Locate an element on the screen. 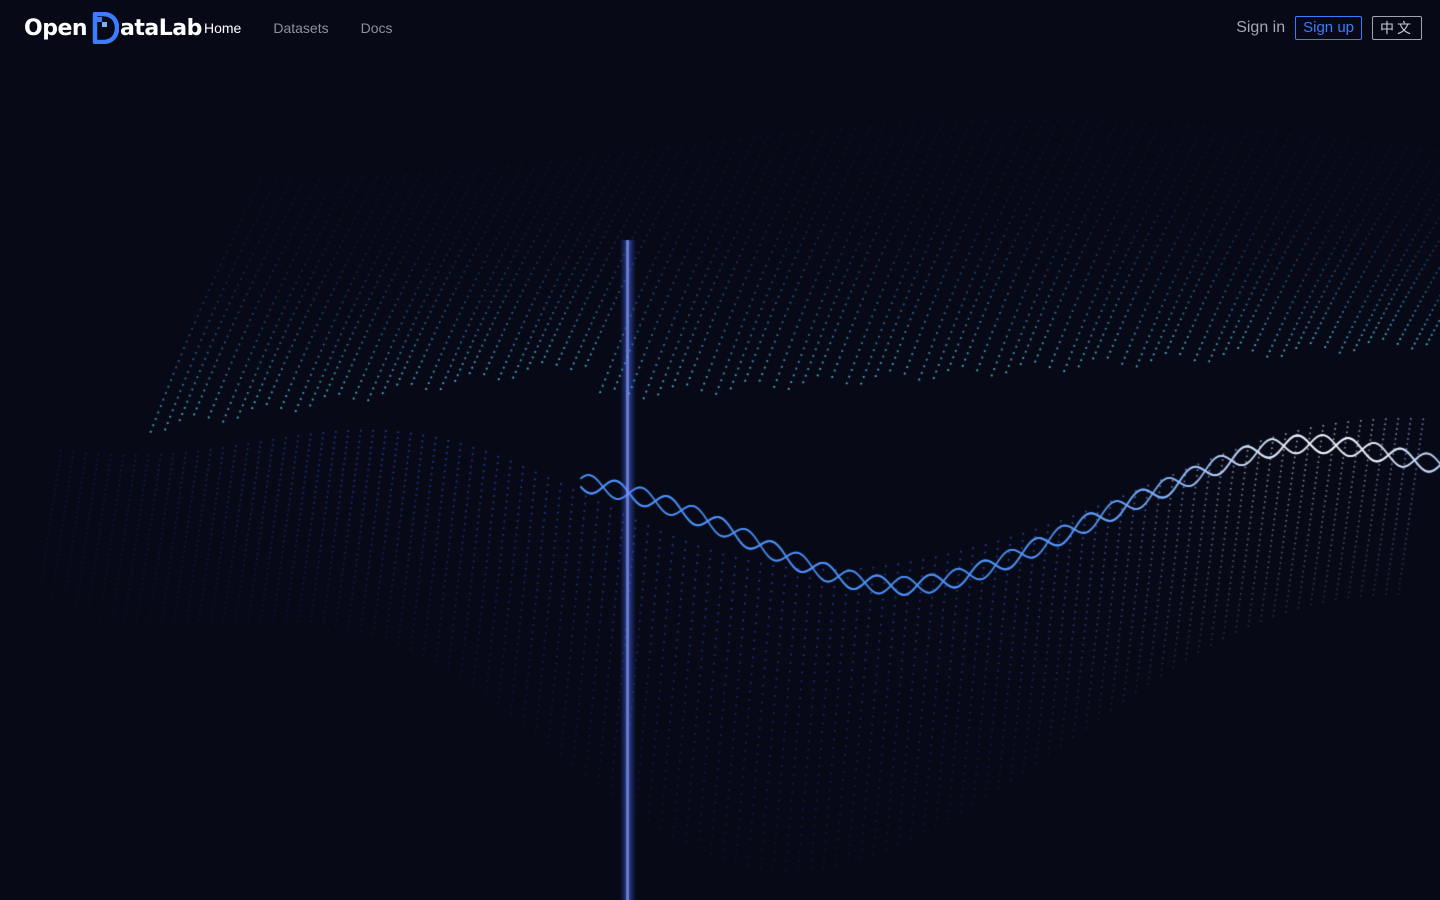 This screenshot has height=900, width=1440. logo-text-datalab: ataLab is located at coordinates (161, 28).